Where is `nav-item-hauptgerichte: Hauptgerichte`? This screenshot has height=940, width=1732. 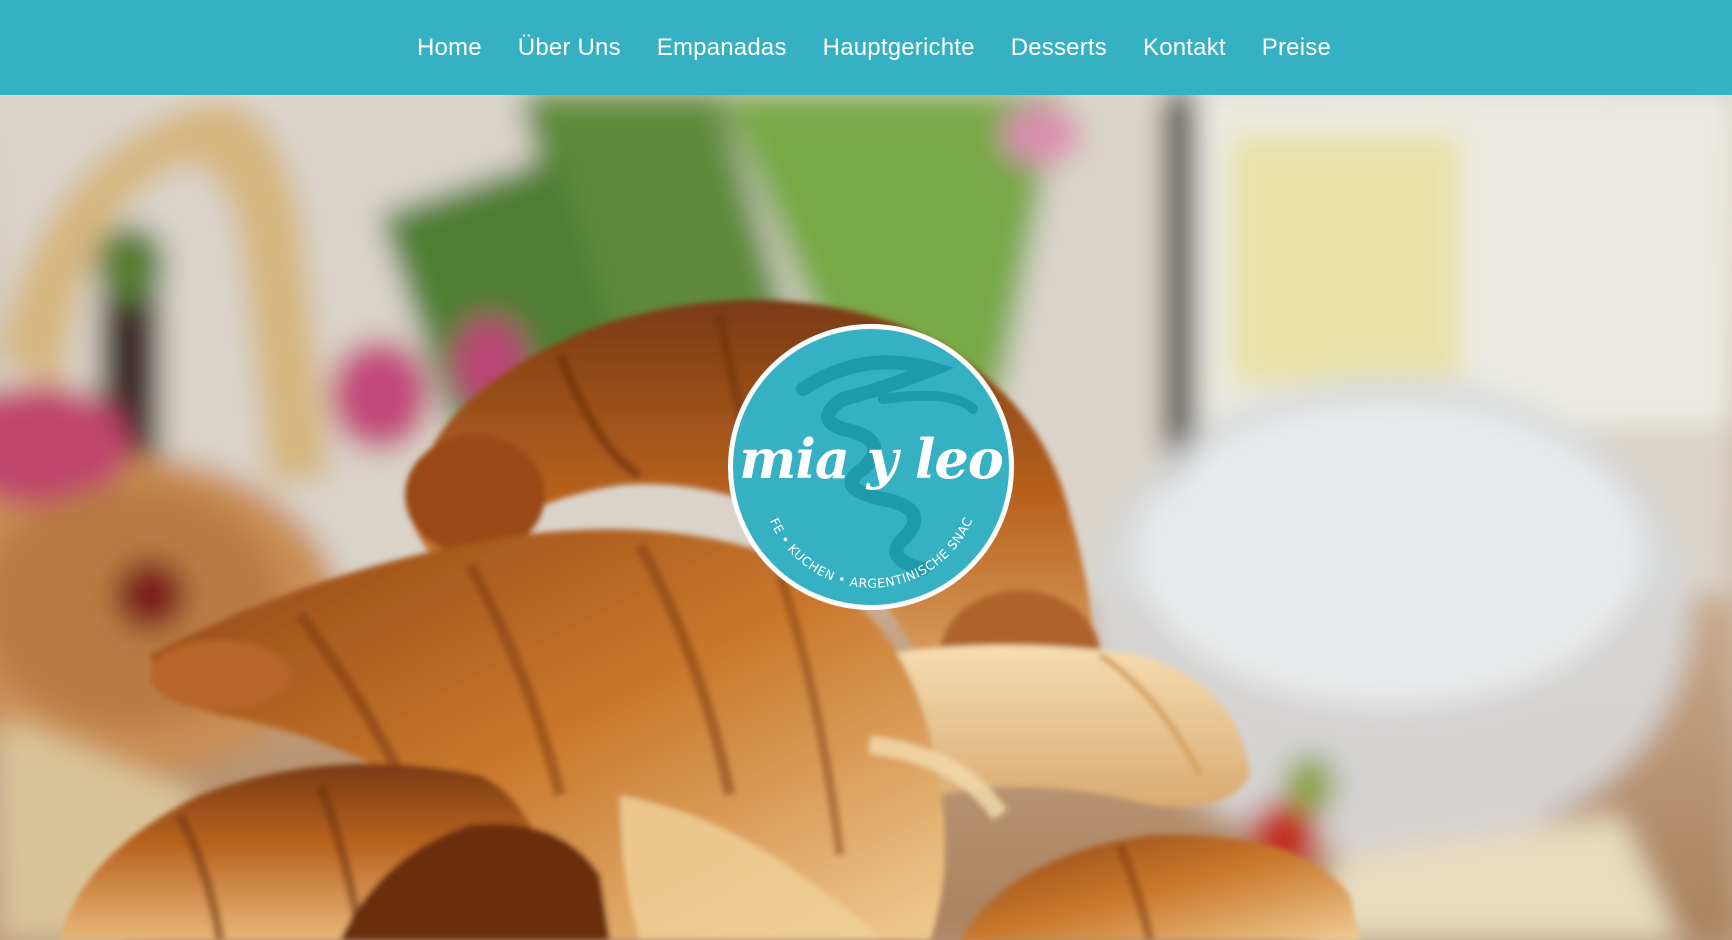
nav-item-hauptgerichte: Hauptgerichte is located at coordinates (899, 47).